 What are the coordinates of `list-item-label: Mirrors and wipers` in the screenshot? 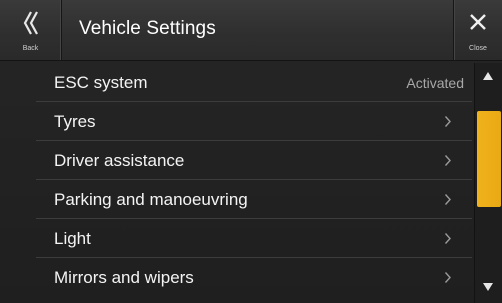 It's located at (124, 277).